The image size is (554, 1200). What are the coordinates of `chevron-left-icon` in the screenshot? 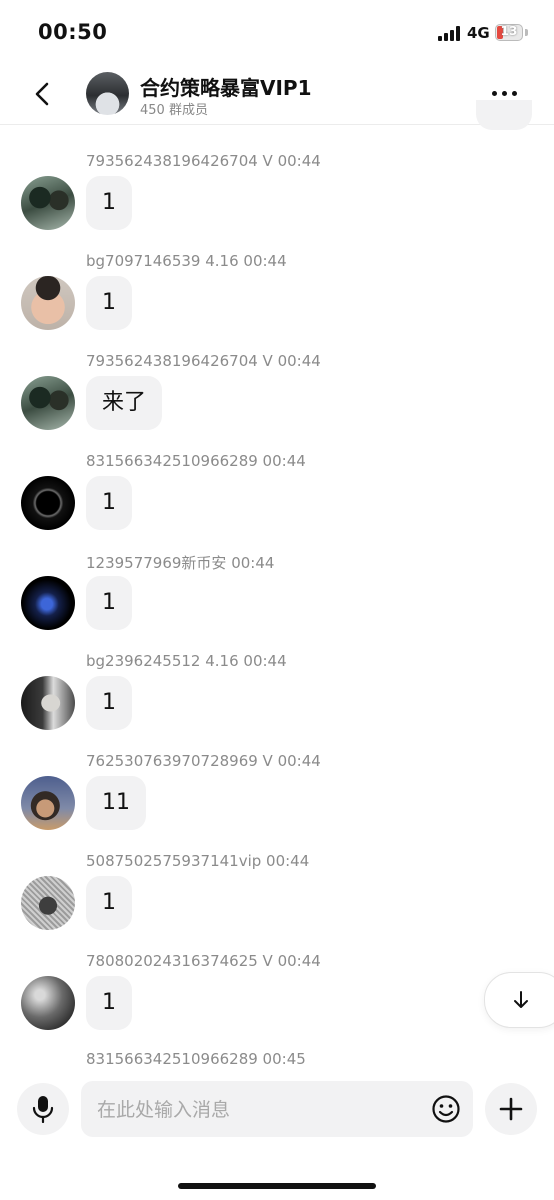 It's located at (42, 94).